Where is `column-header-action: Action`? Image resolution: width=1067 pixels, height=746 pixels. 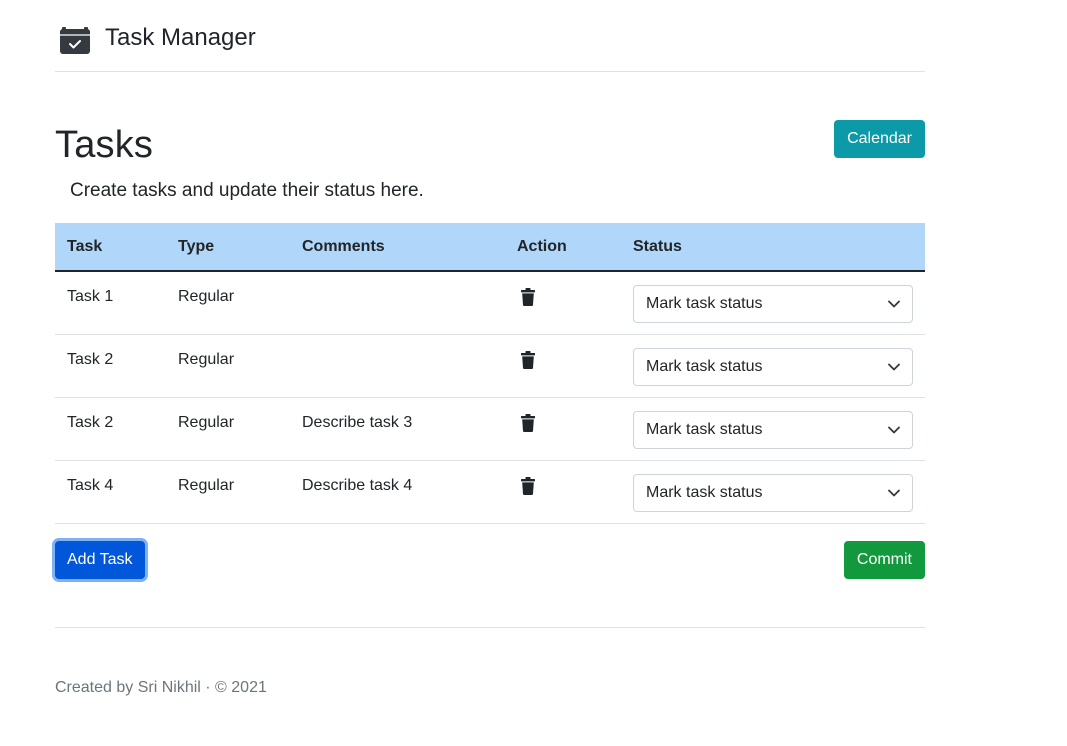 column-header-action: Action is located at coordinates (563, 247).